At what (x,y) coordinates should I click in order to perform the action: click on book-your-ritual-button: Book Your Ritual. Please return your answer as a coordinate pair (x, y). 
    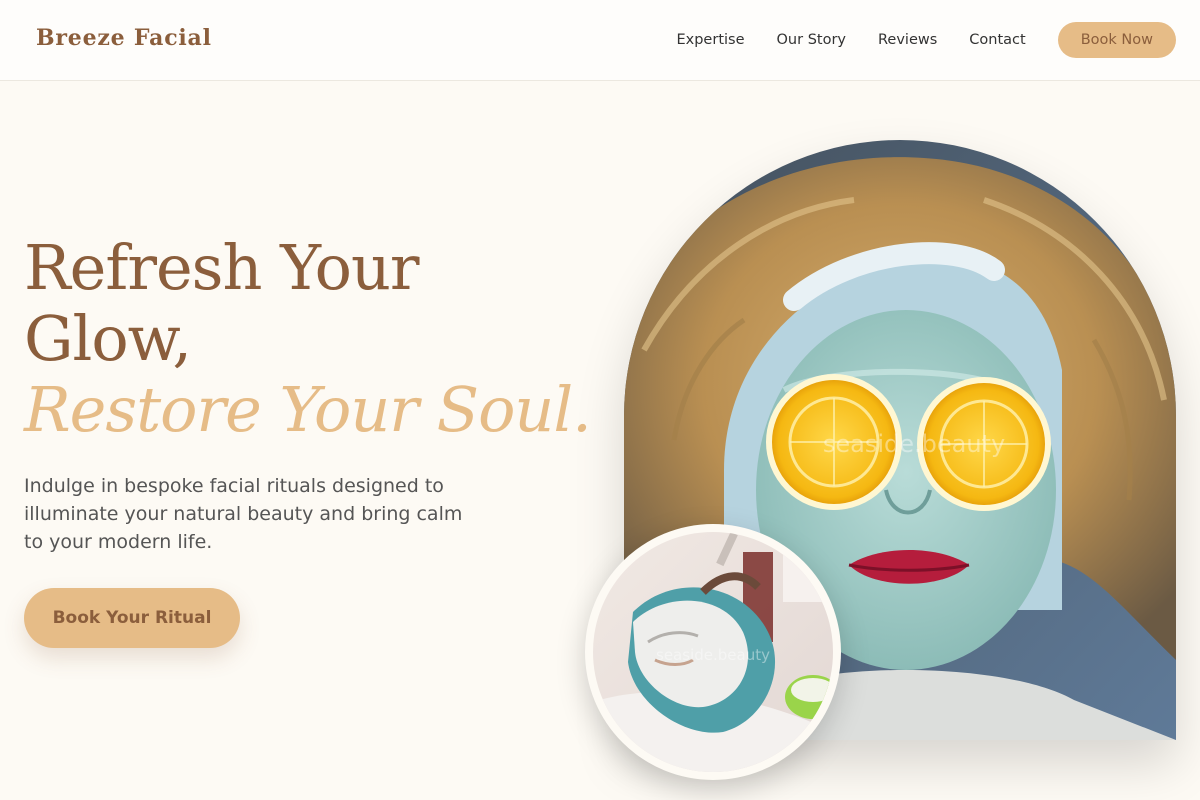
    Looking at the image, I should click on (132, 618).